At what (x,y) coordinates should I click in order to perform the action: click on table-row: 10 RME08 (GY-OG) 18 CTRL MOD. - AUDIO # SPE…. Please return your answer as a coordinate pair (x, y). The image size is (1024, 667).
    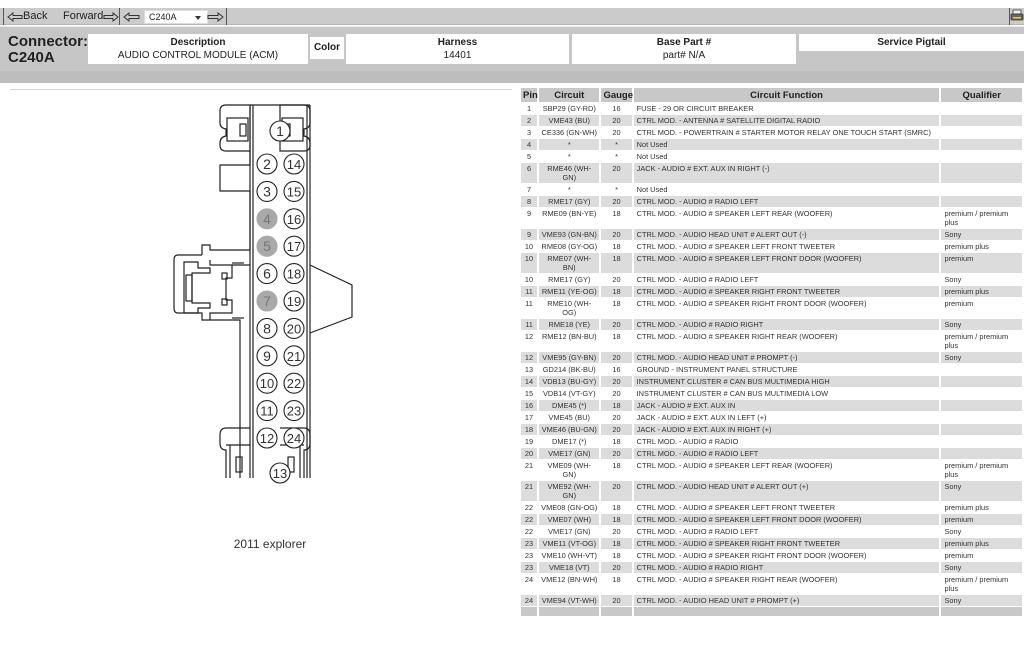
    Looking at the image, I should click on (771, 246).